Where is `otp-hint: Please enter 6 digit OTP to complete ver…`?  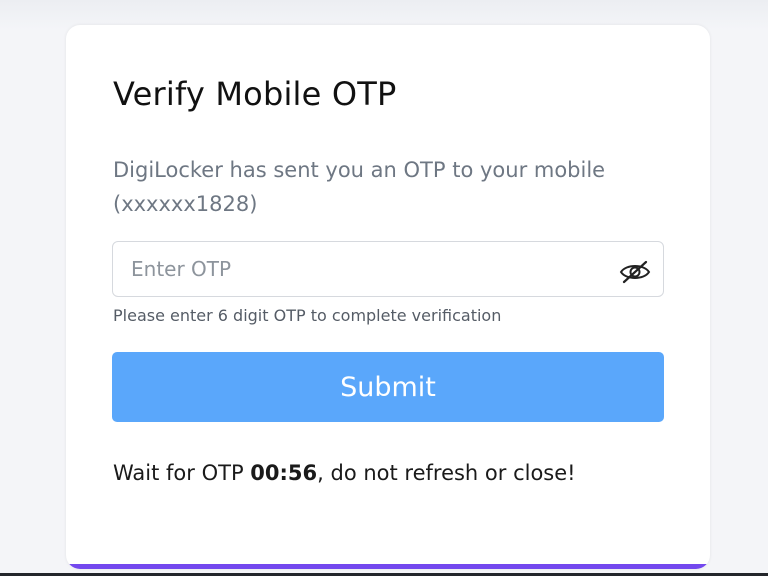
otp-hint: Please enter 6 digit OTP to complete ver… is located at coordinates (307, 315).